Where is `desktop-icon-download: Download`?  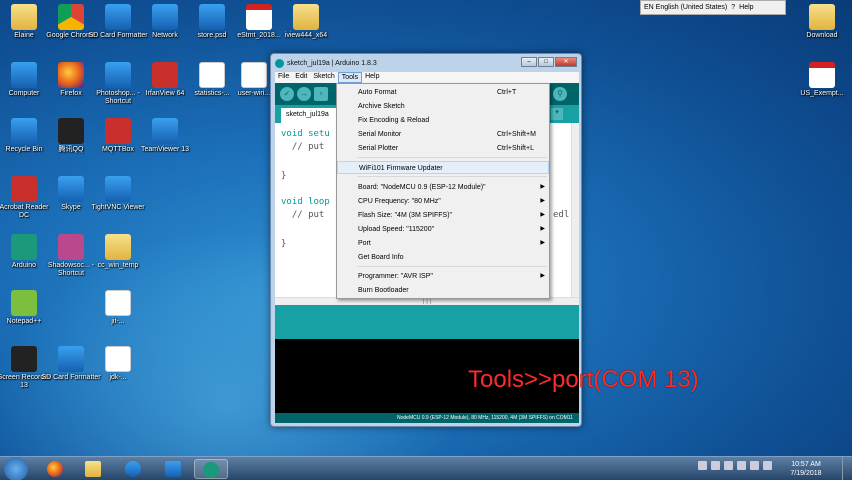 desktop-icon-download: Download is located at coordinates (822, 22).